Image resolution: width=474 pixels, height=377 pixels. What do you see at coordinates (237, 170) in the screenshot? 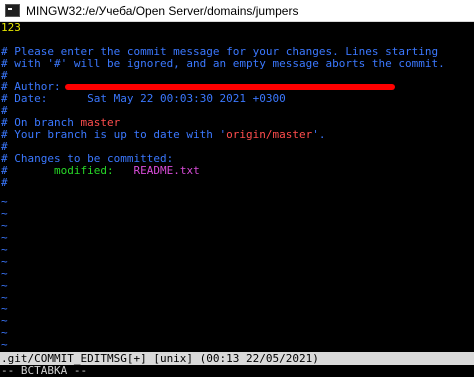
I see `modified-line: # modified: README.txt` at bounding box center [237, 170].